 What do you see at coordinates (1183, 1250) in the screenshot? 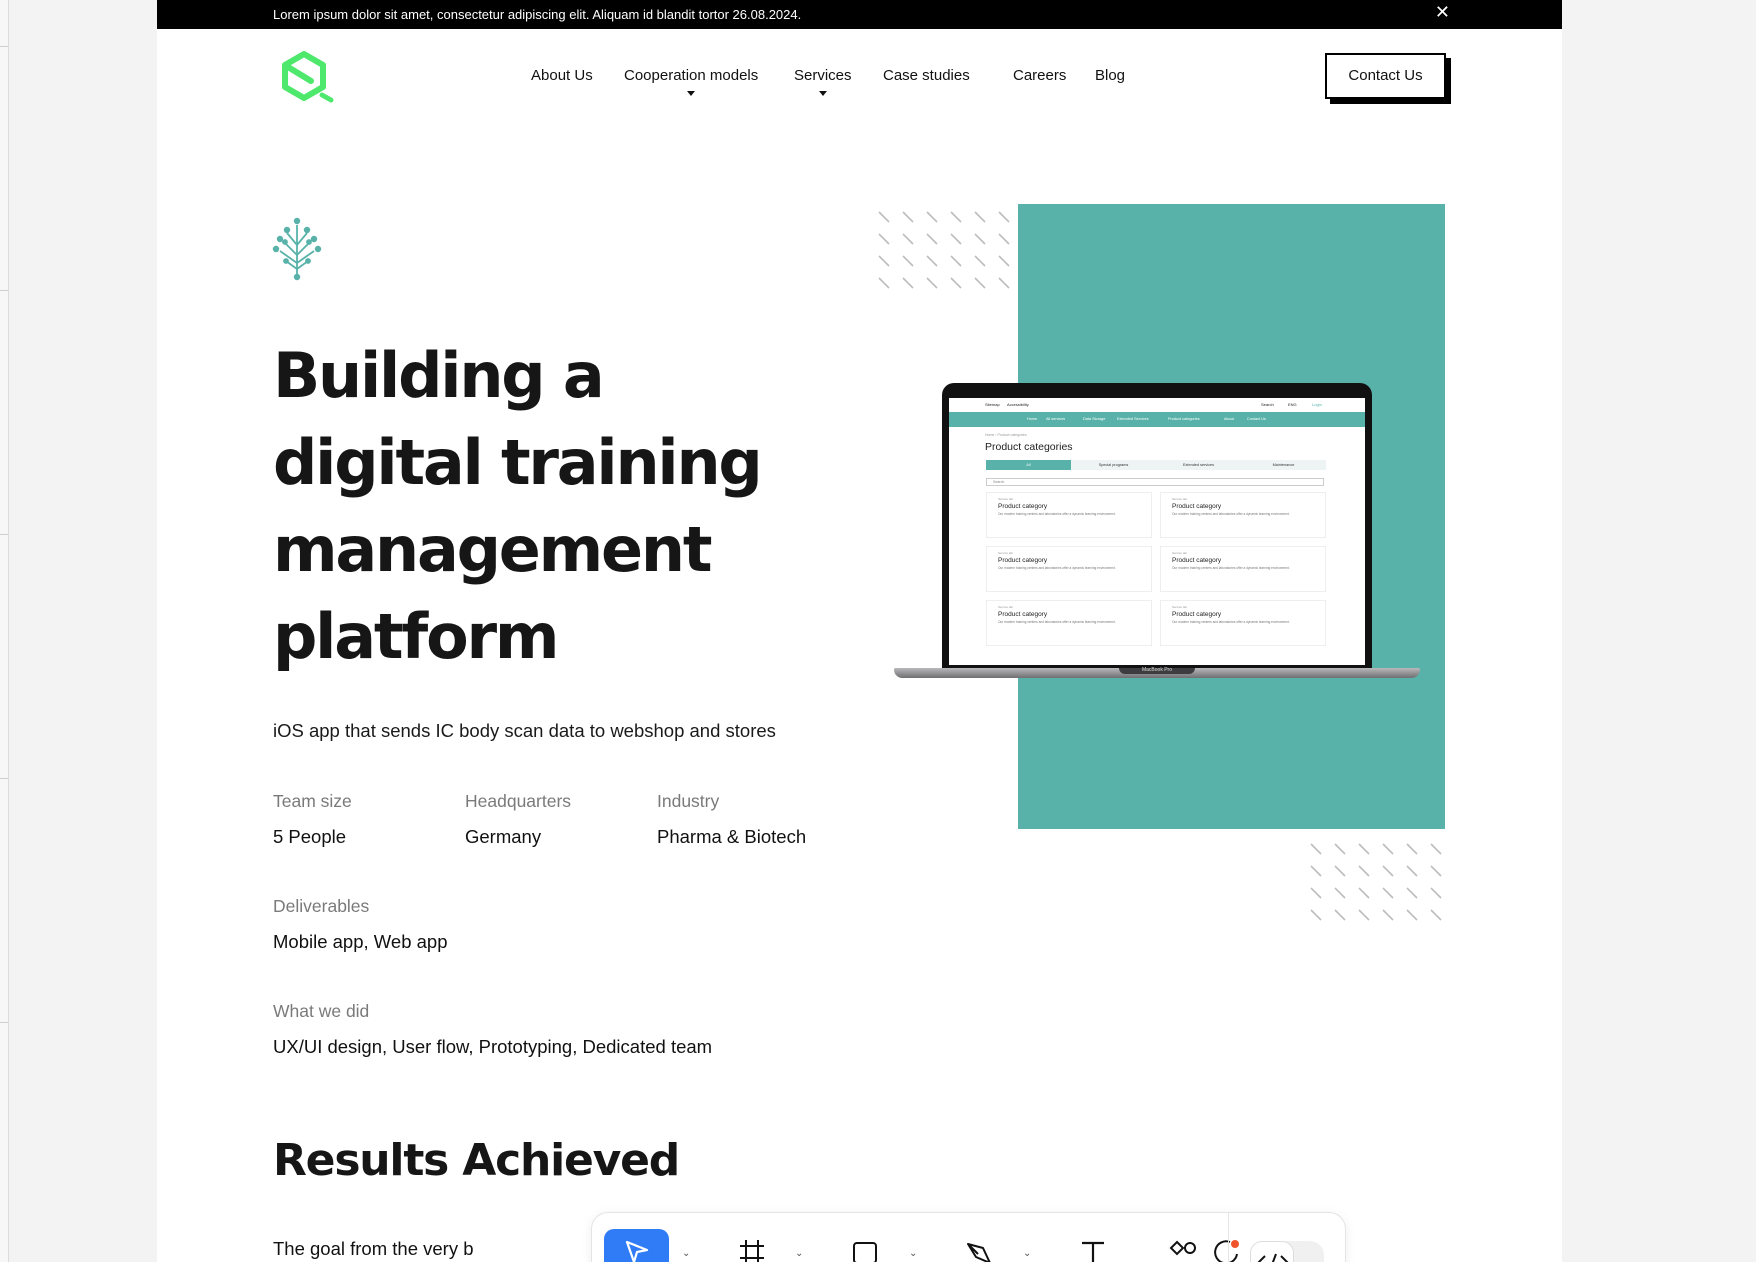
I see `shapes-icon` at bounding box center [1183, 1250].